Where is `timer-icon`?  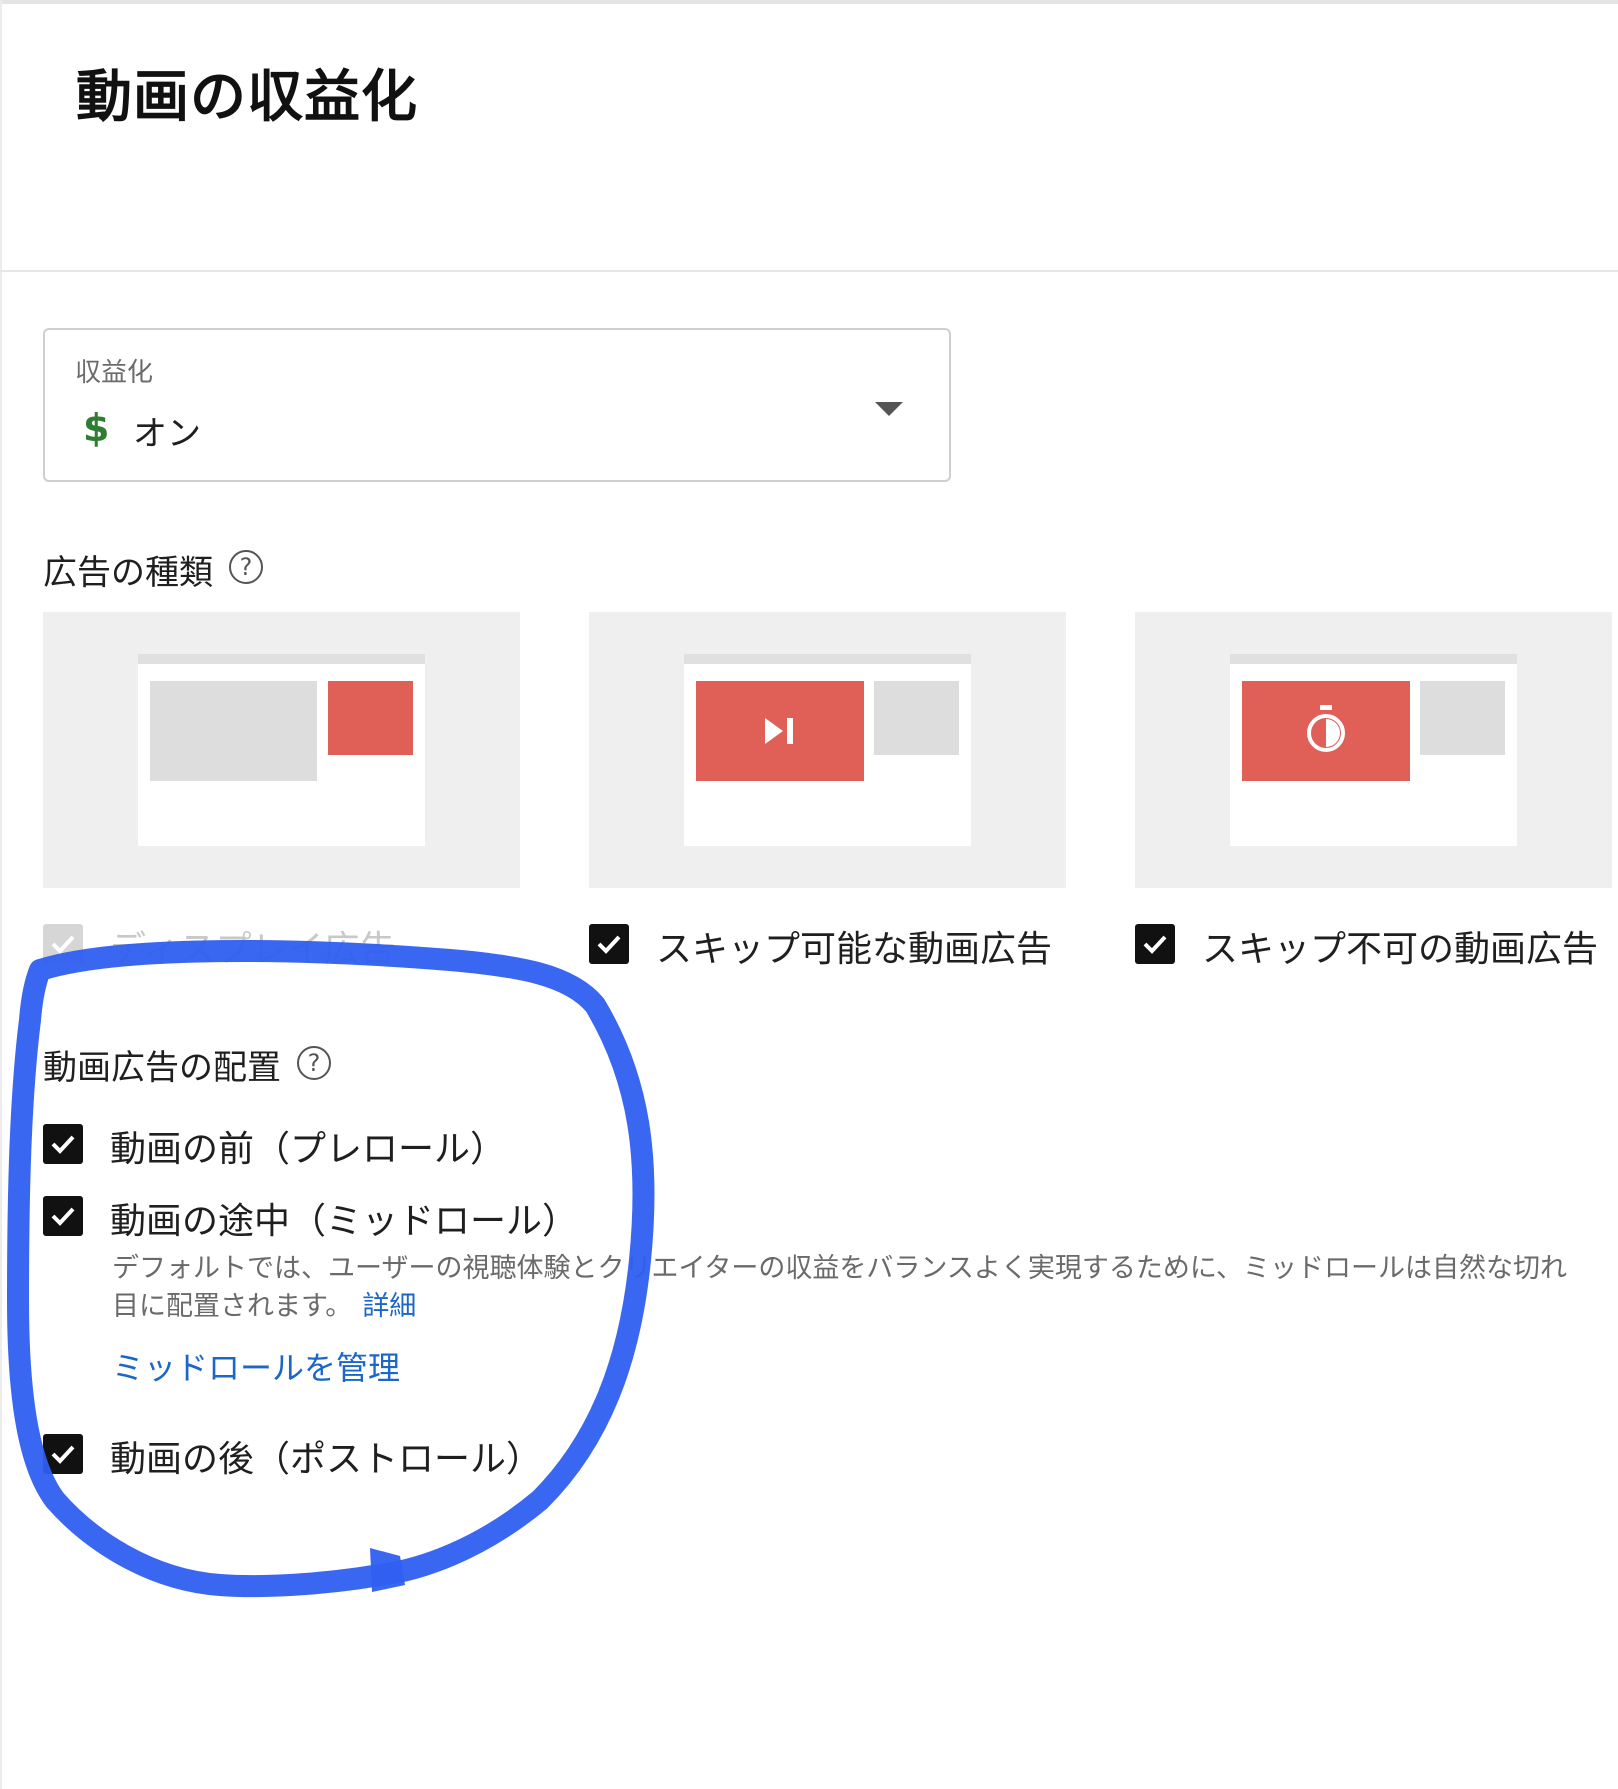 timer-icon is located at coordinates (1326, 728).